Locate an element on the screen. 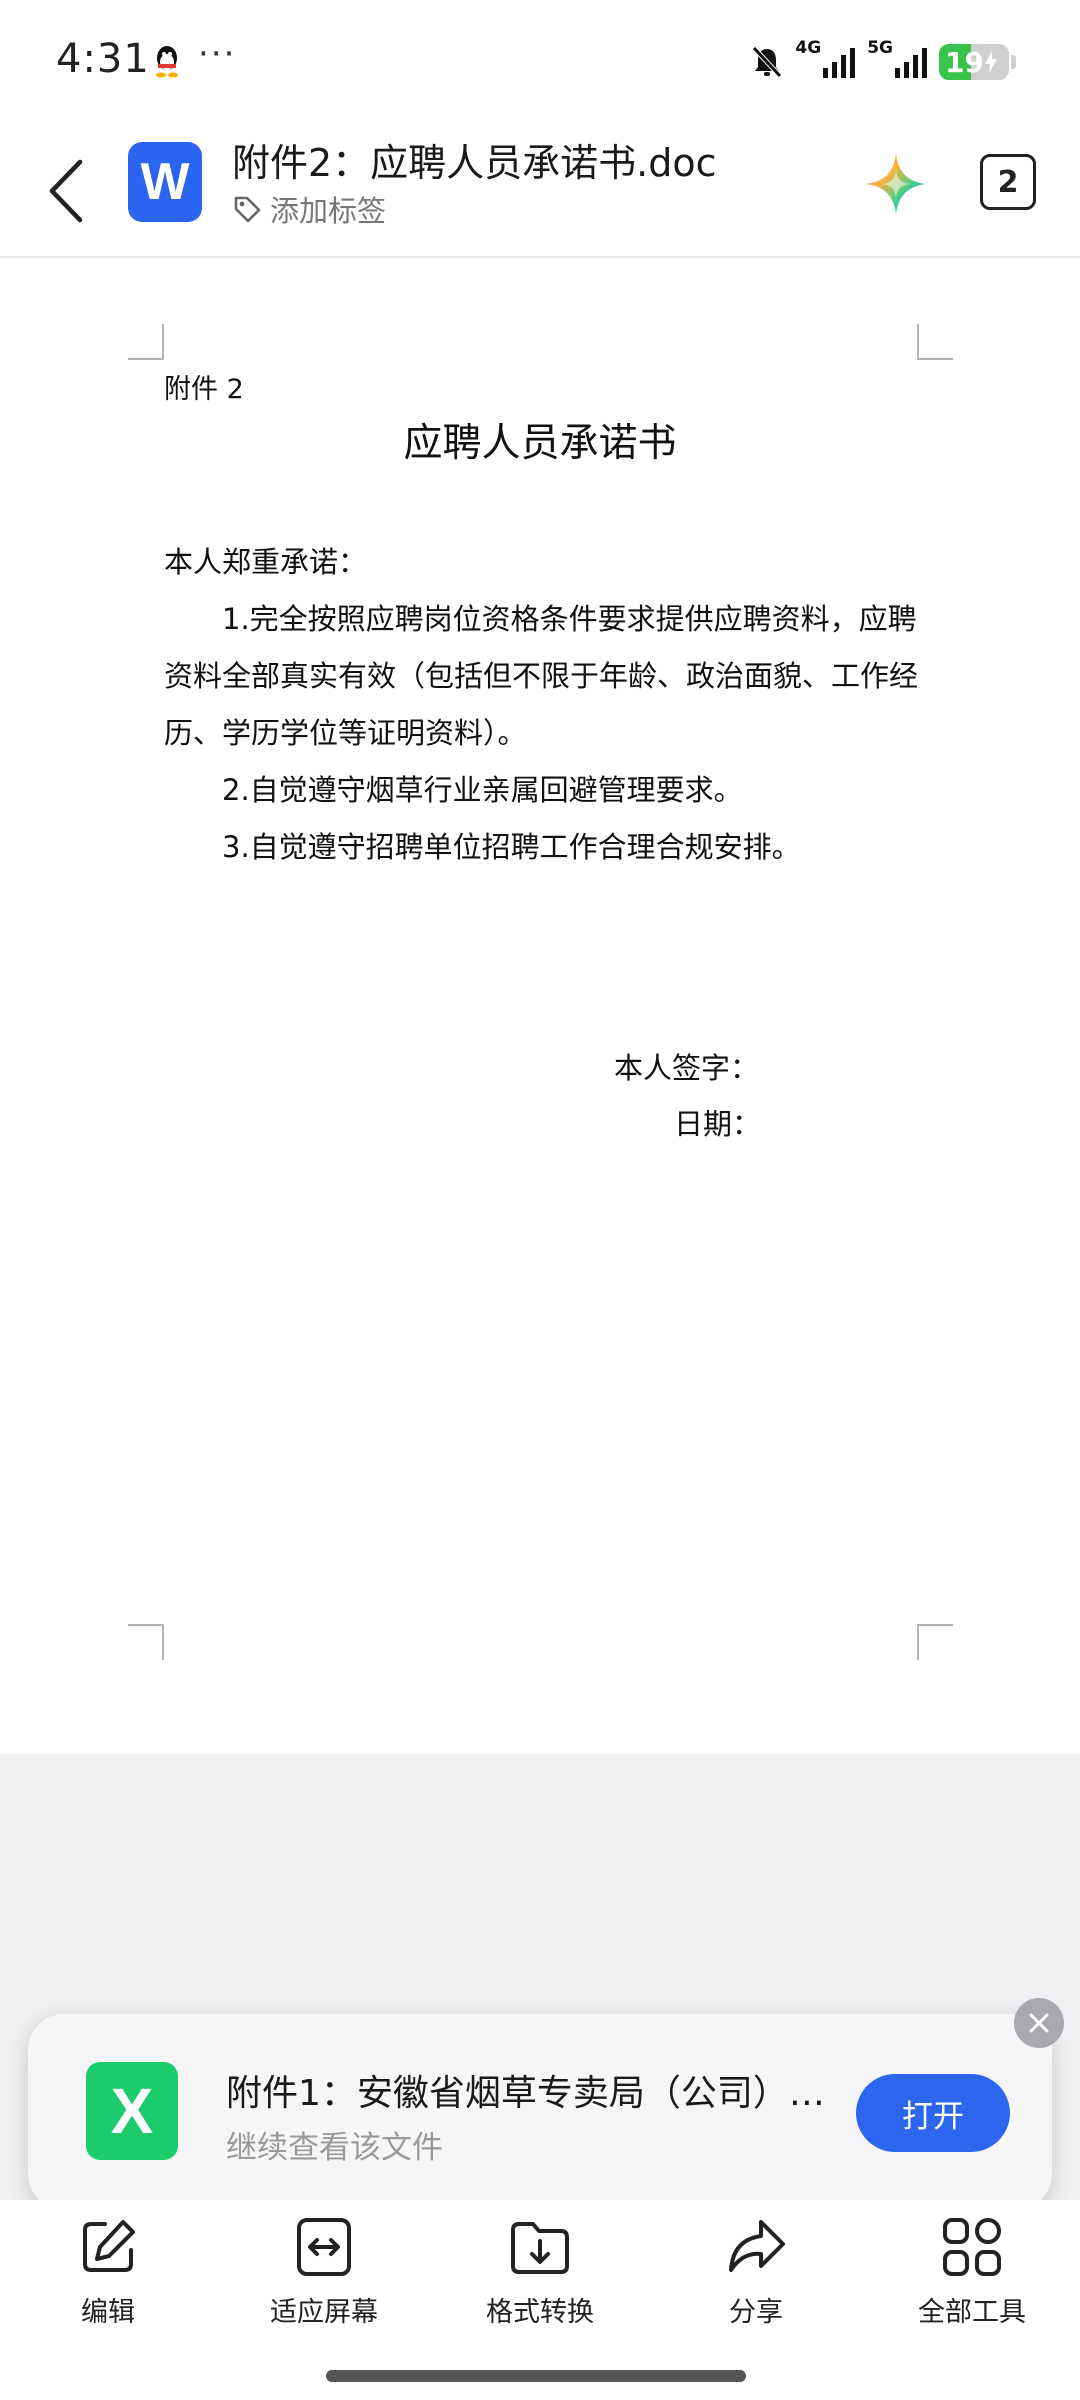  recent-file-subtitle: 继续查看该文件 is located at coordinates (334, 2148).